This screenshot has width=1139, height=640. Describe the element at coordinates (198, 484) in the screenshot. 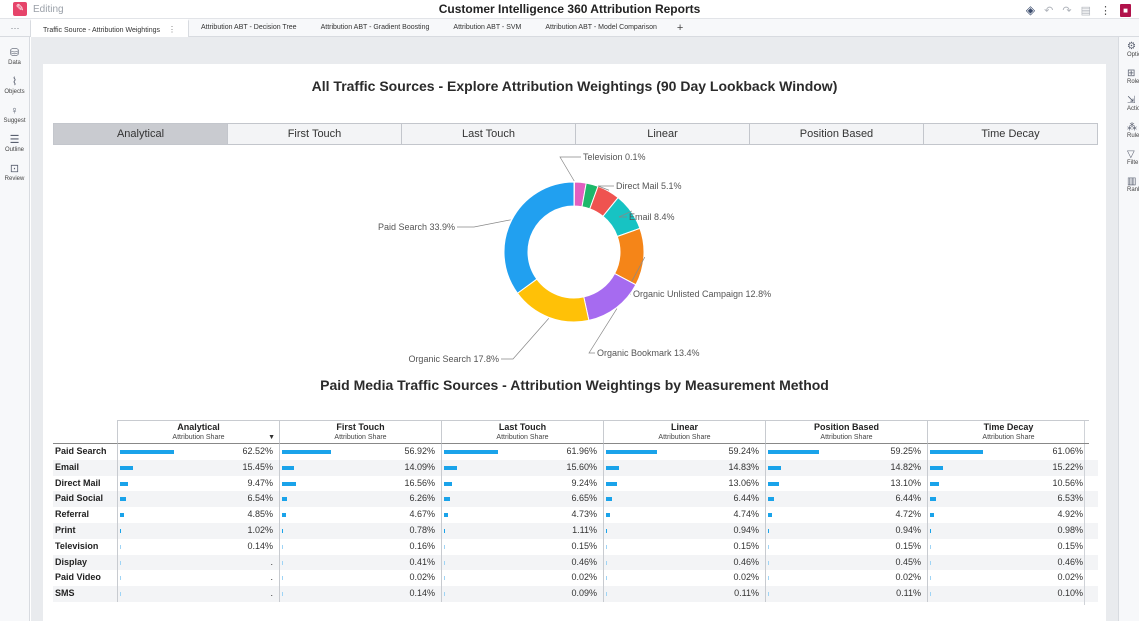

I see `table-cell: 9.47%` at that location.